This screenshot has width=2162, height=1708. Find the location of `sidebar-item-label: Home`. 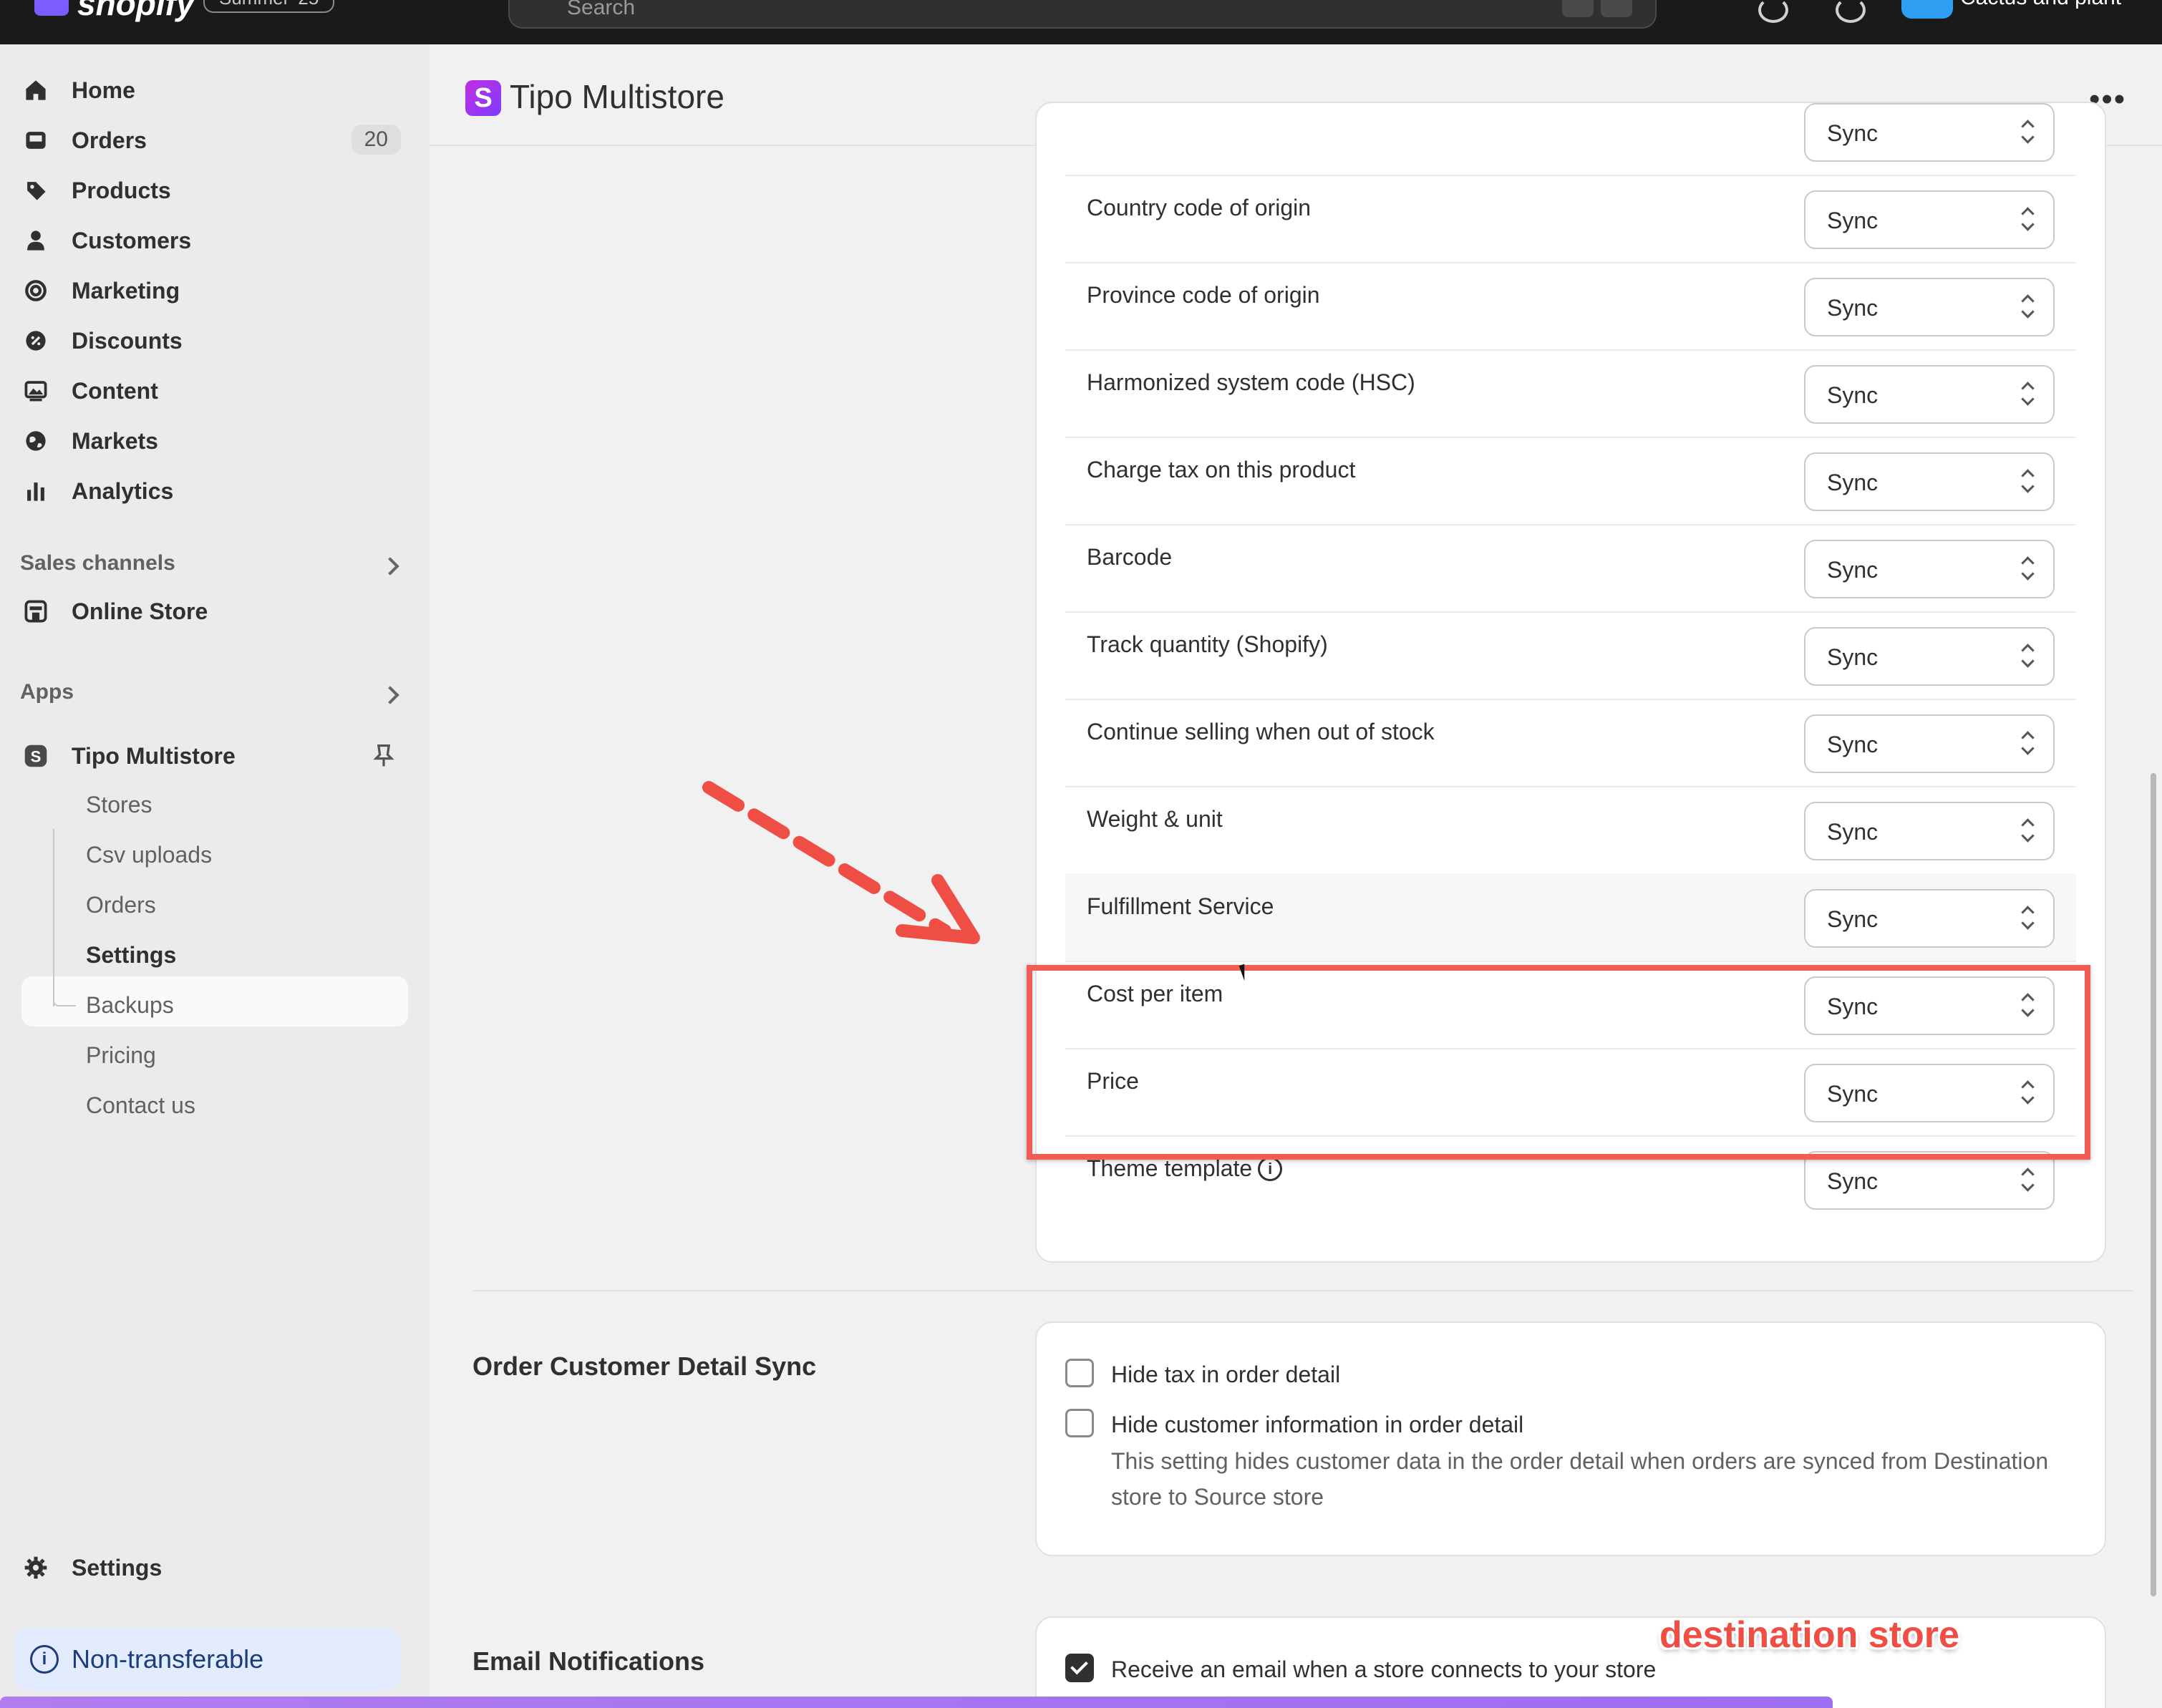

sidebar-item-label: Home is located at coordinates (103, 90).